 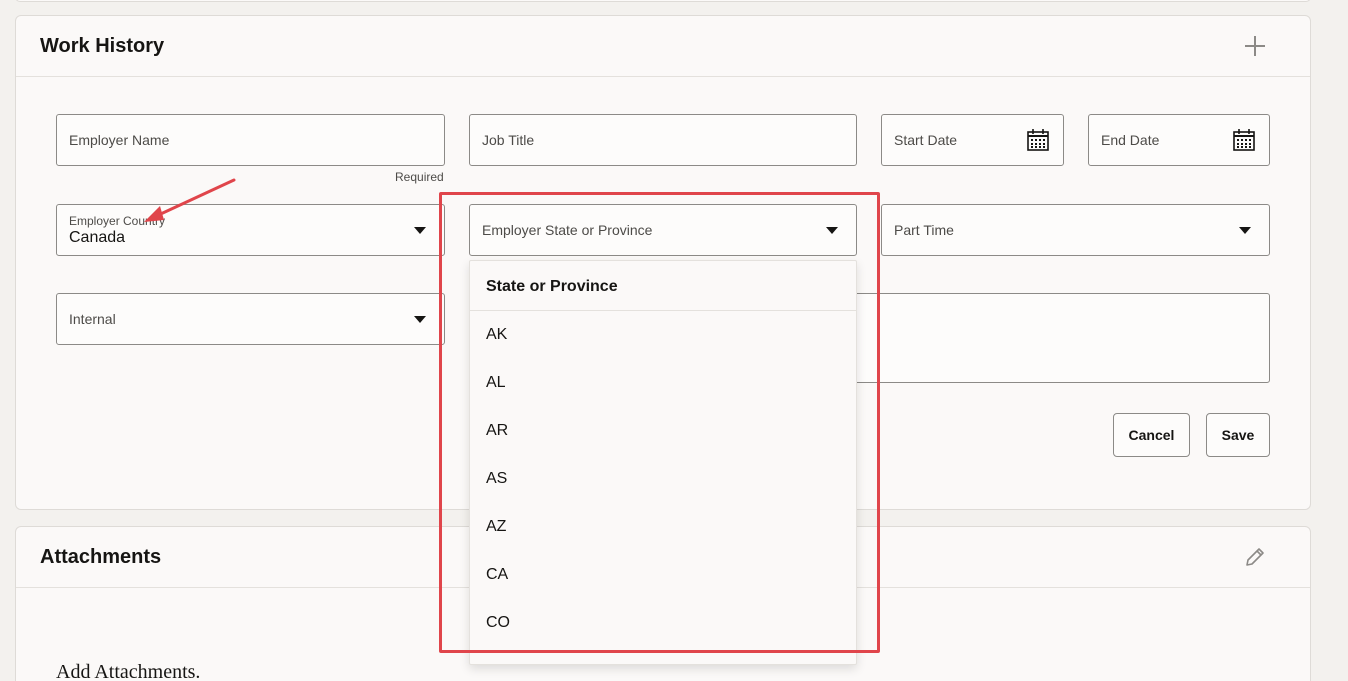 What do you see at coordinates (250, 140) in the screenshot?
I see `employer-name-field: Employer Name` at bounding box center [250, 140].